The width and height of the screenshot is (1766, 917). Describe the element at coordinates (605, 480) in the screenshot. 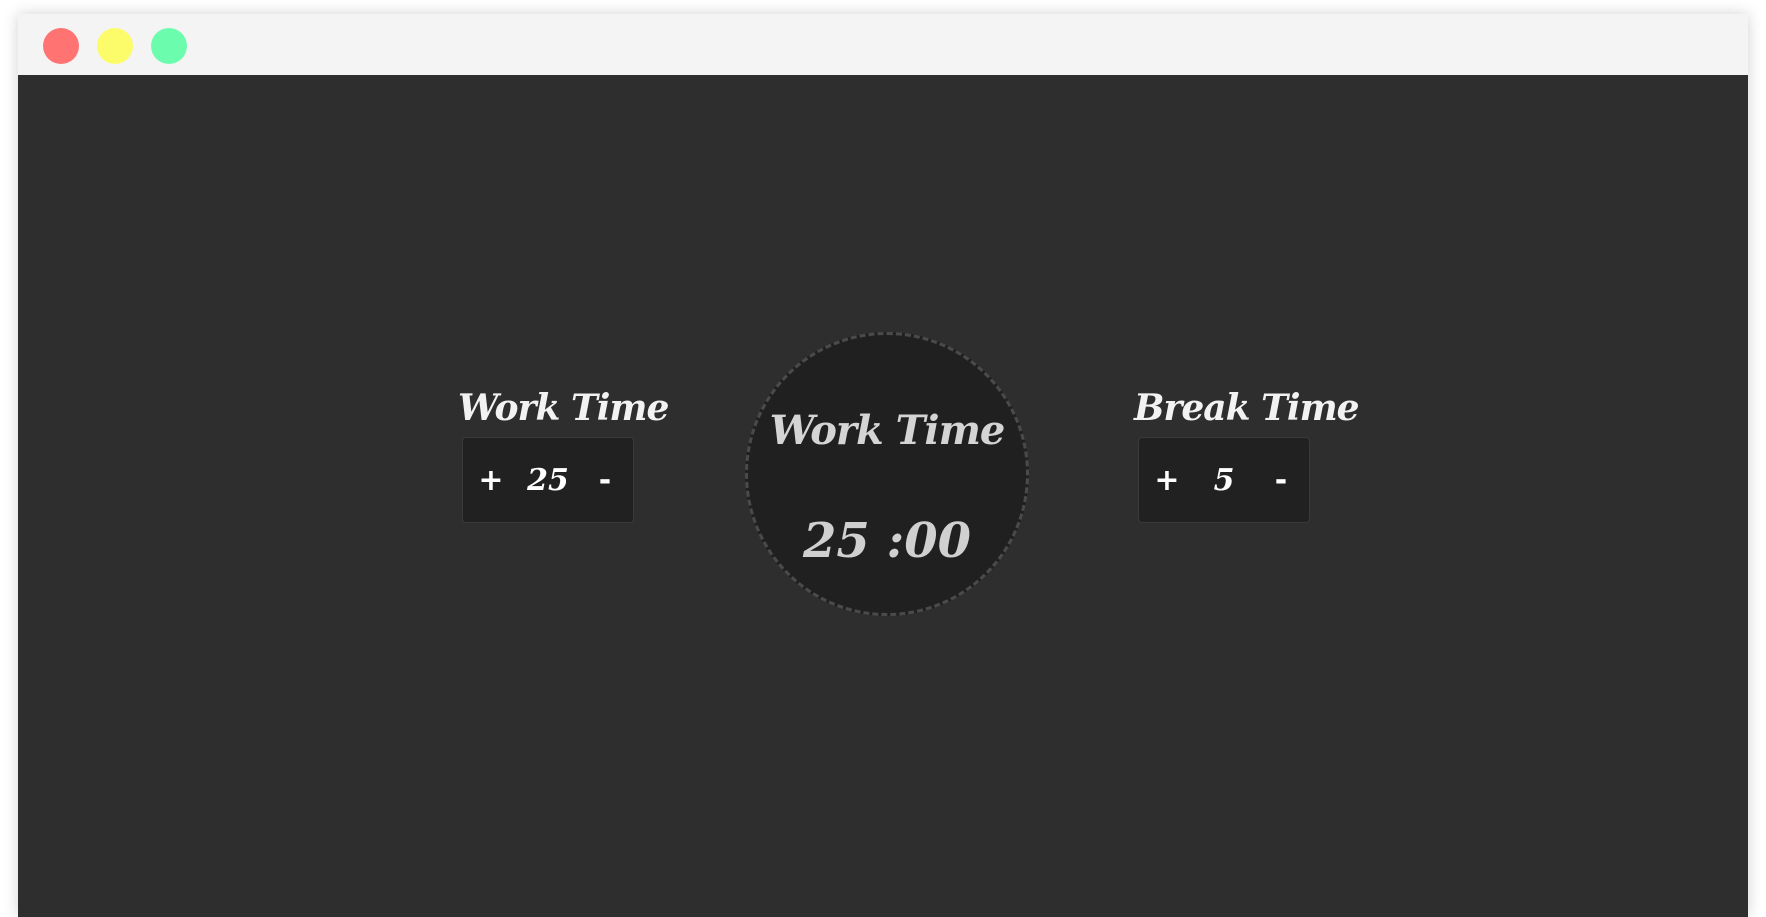

I see `work-time-decrement-button: -` at that location.